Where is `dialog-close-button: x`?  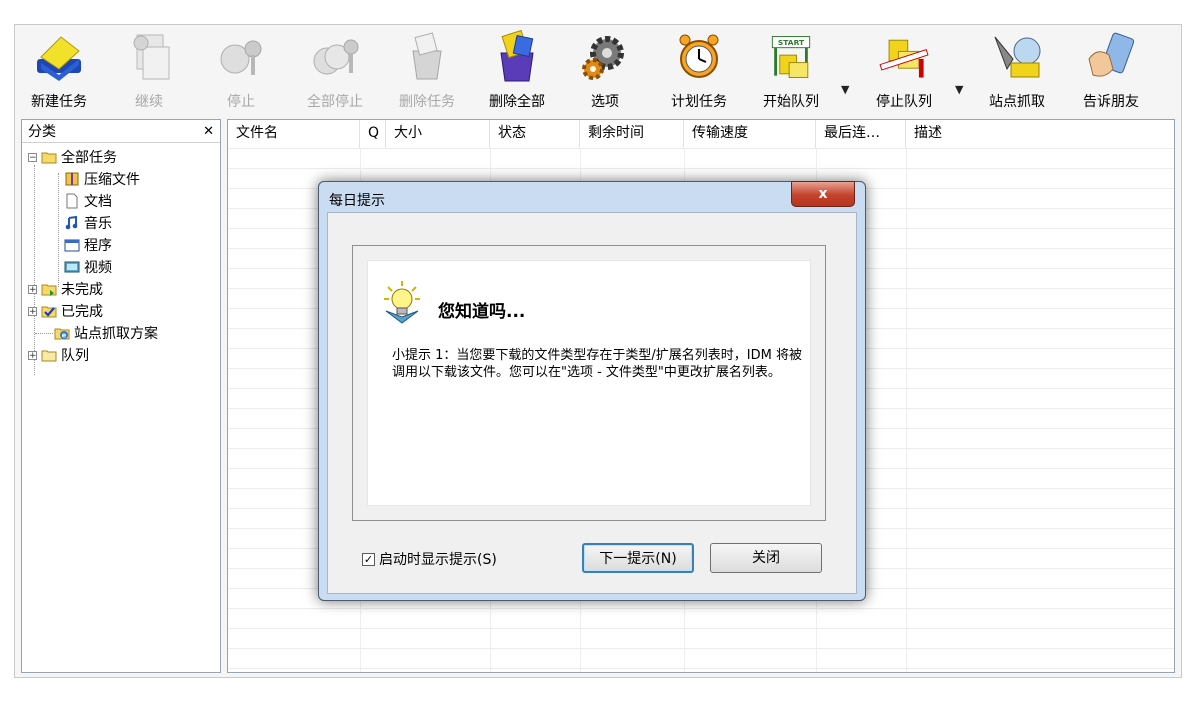
dialog-close-button: x is located at coordinates (823, 194).